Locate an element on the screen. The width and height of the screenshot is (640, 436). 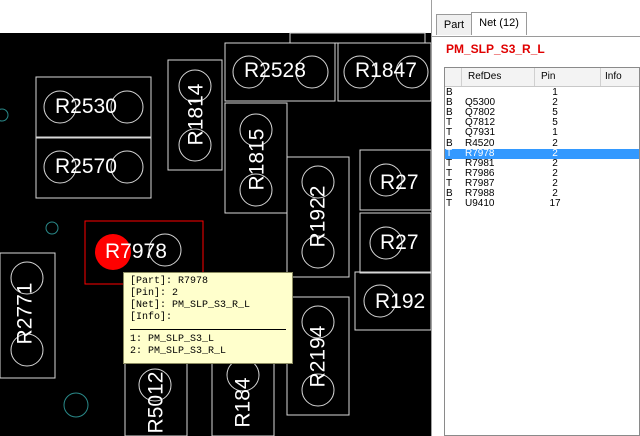
tab-part: Part is located at coordinates (454, 24).